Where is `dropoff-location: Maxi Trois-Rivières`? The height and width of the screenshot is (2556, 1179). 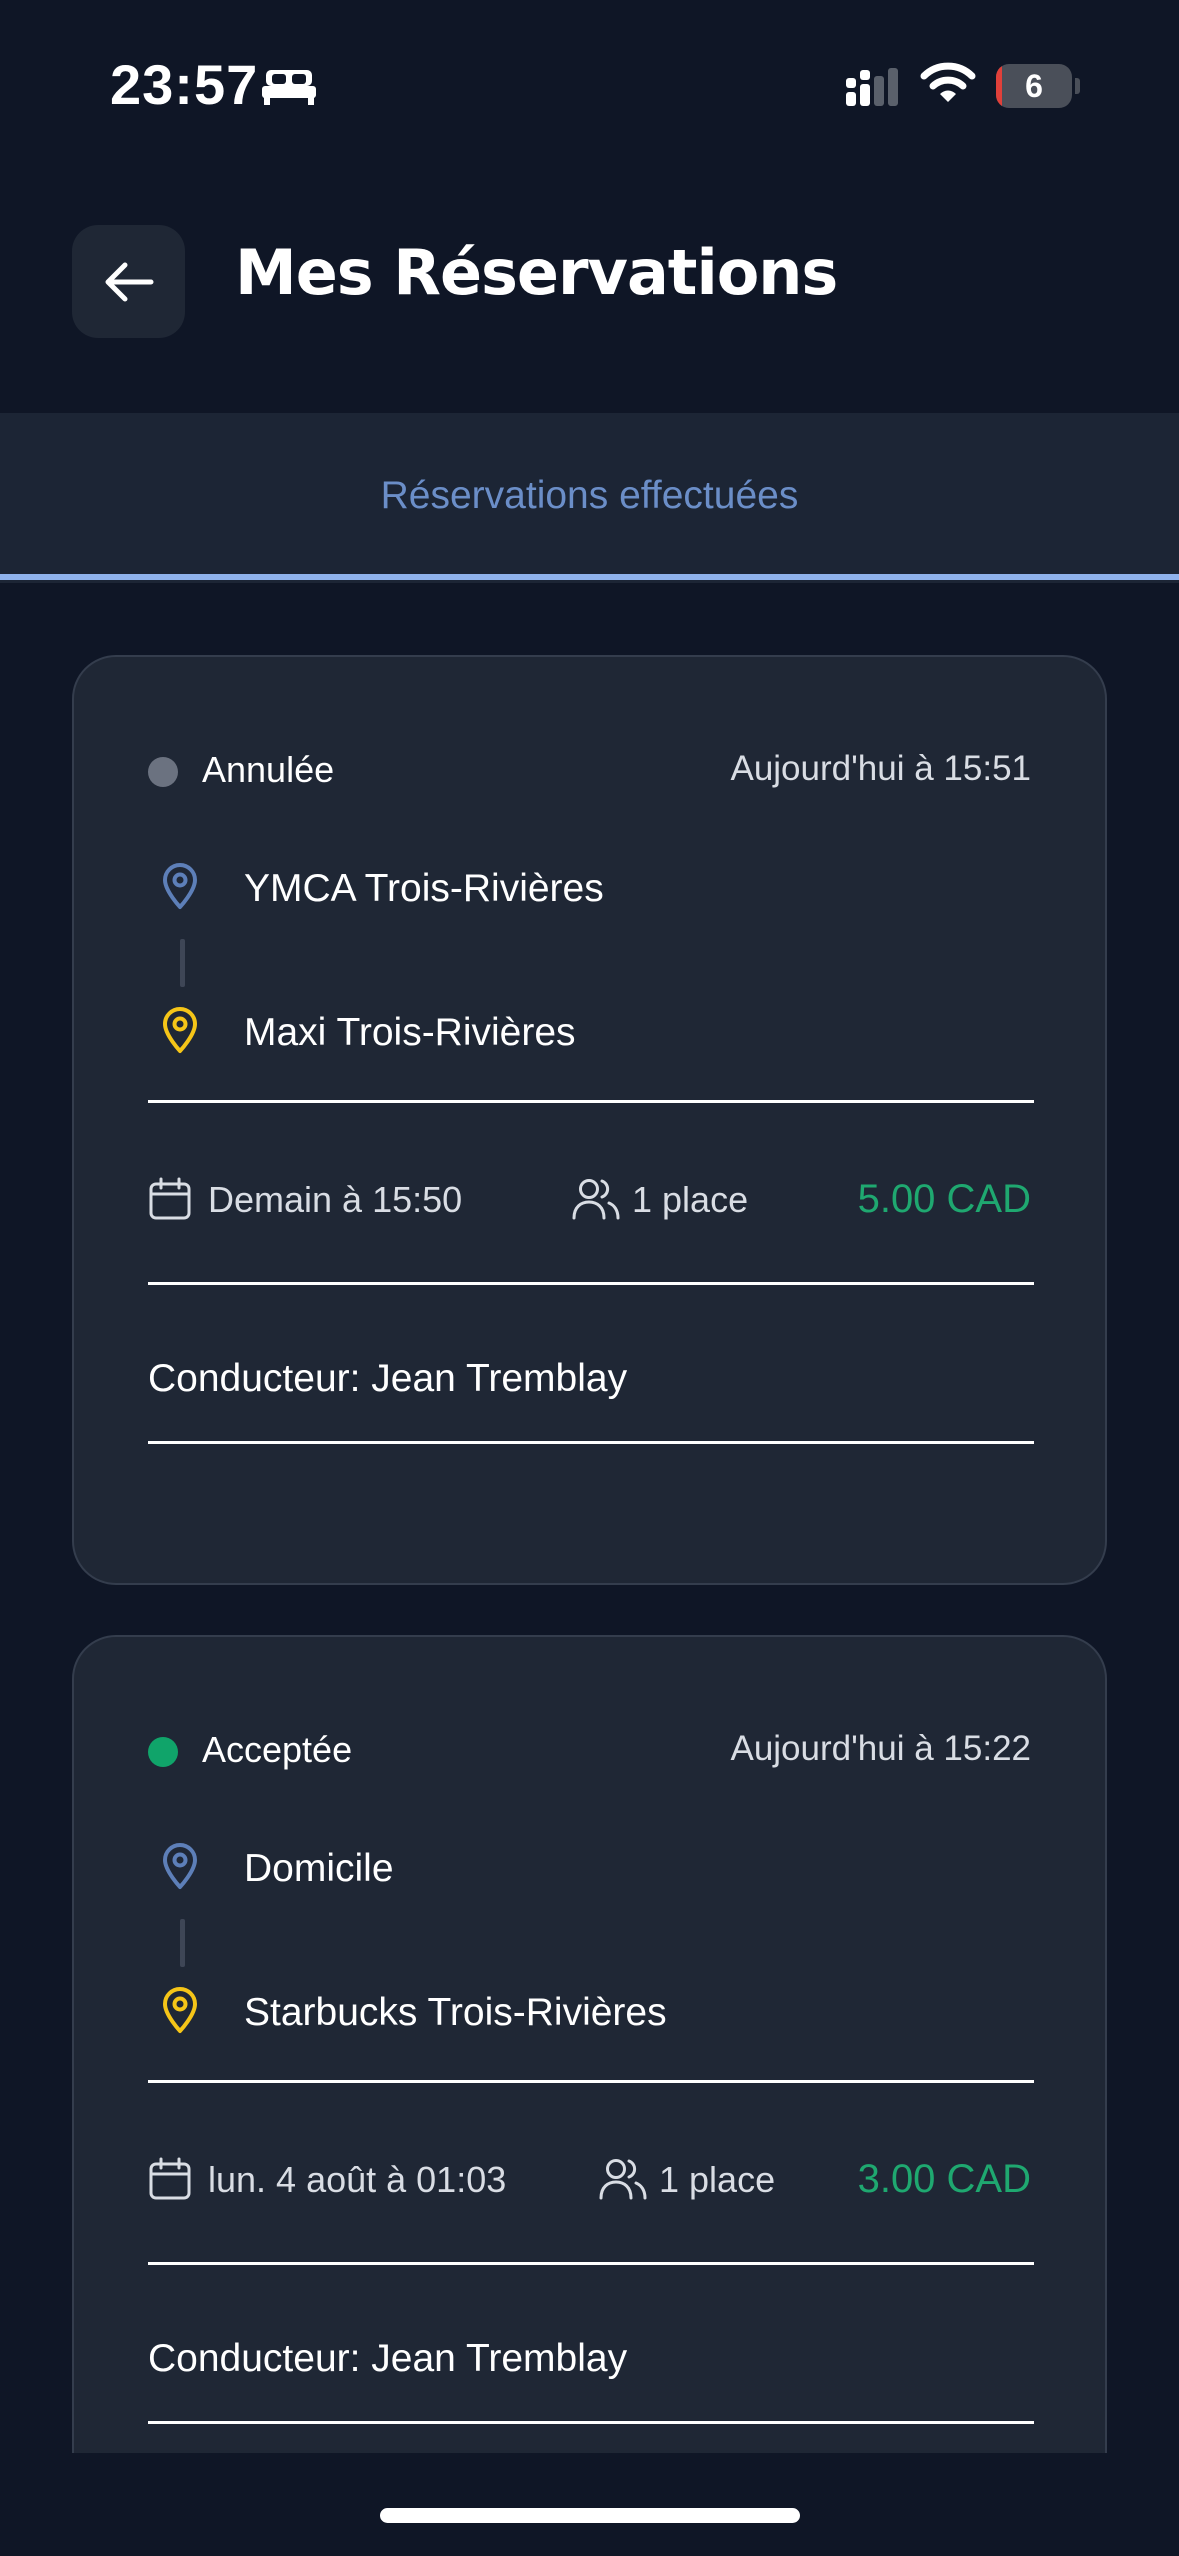 dropoff-location: Maxi Trois-Rivières is located at coordinates (410, 1032).